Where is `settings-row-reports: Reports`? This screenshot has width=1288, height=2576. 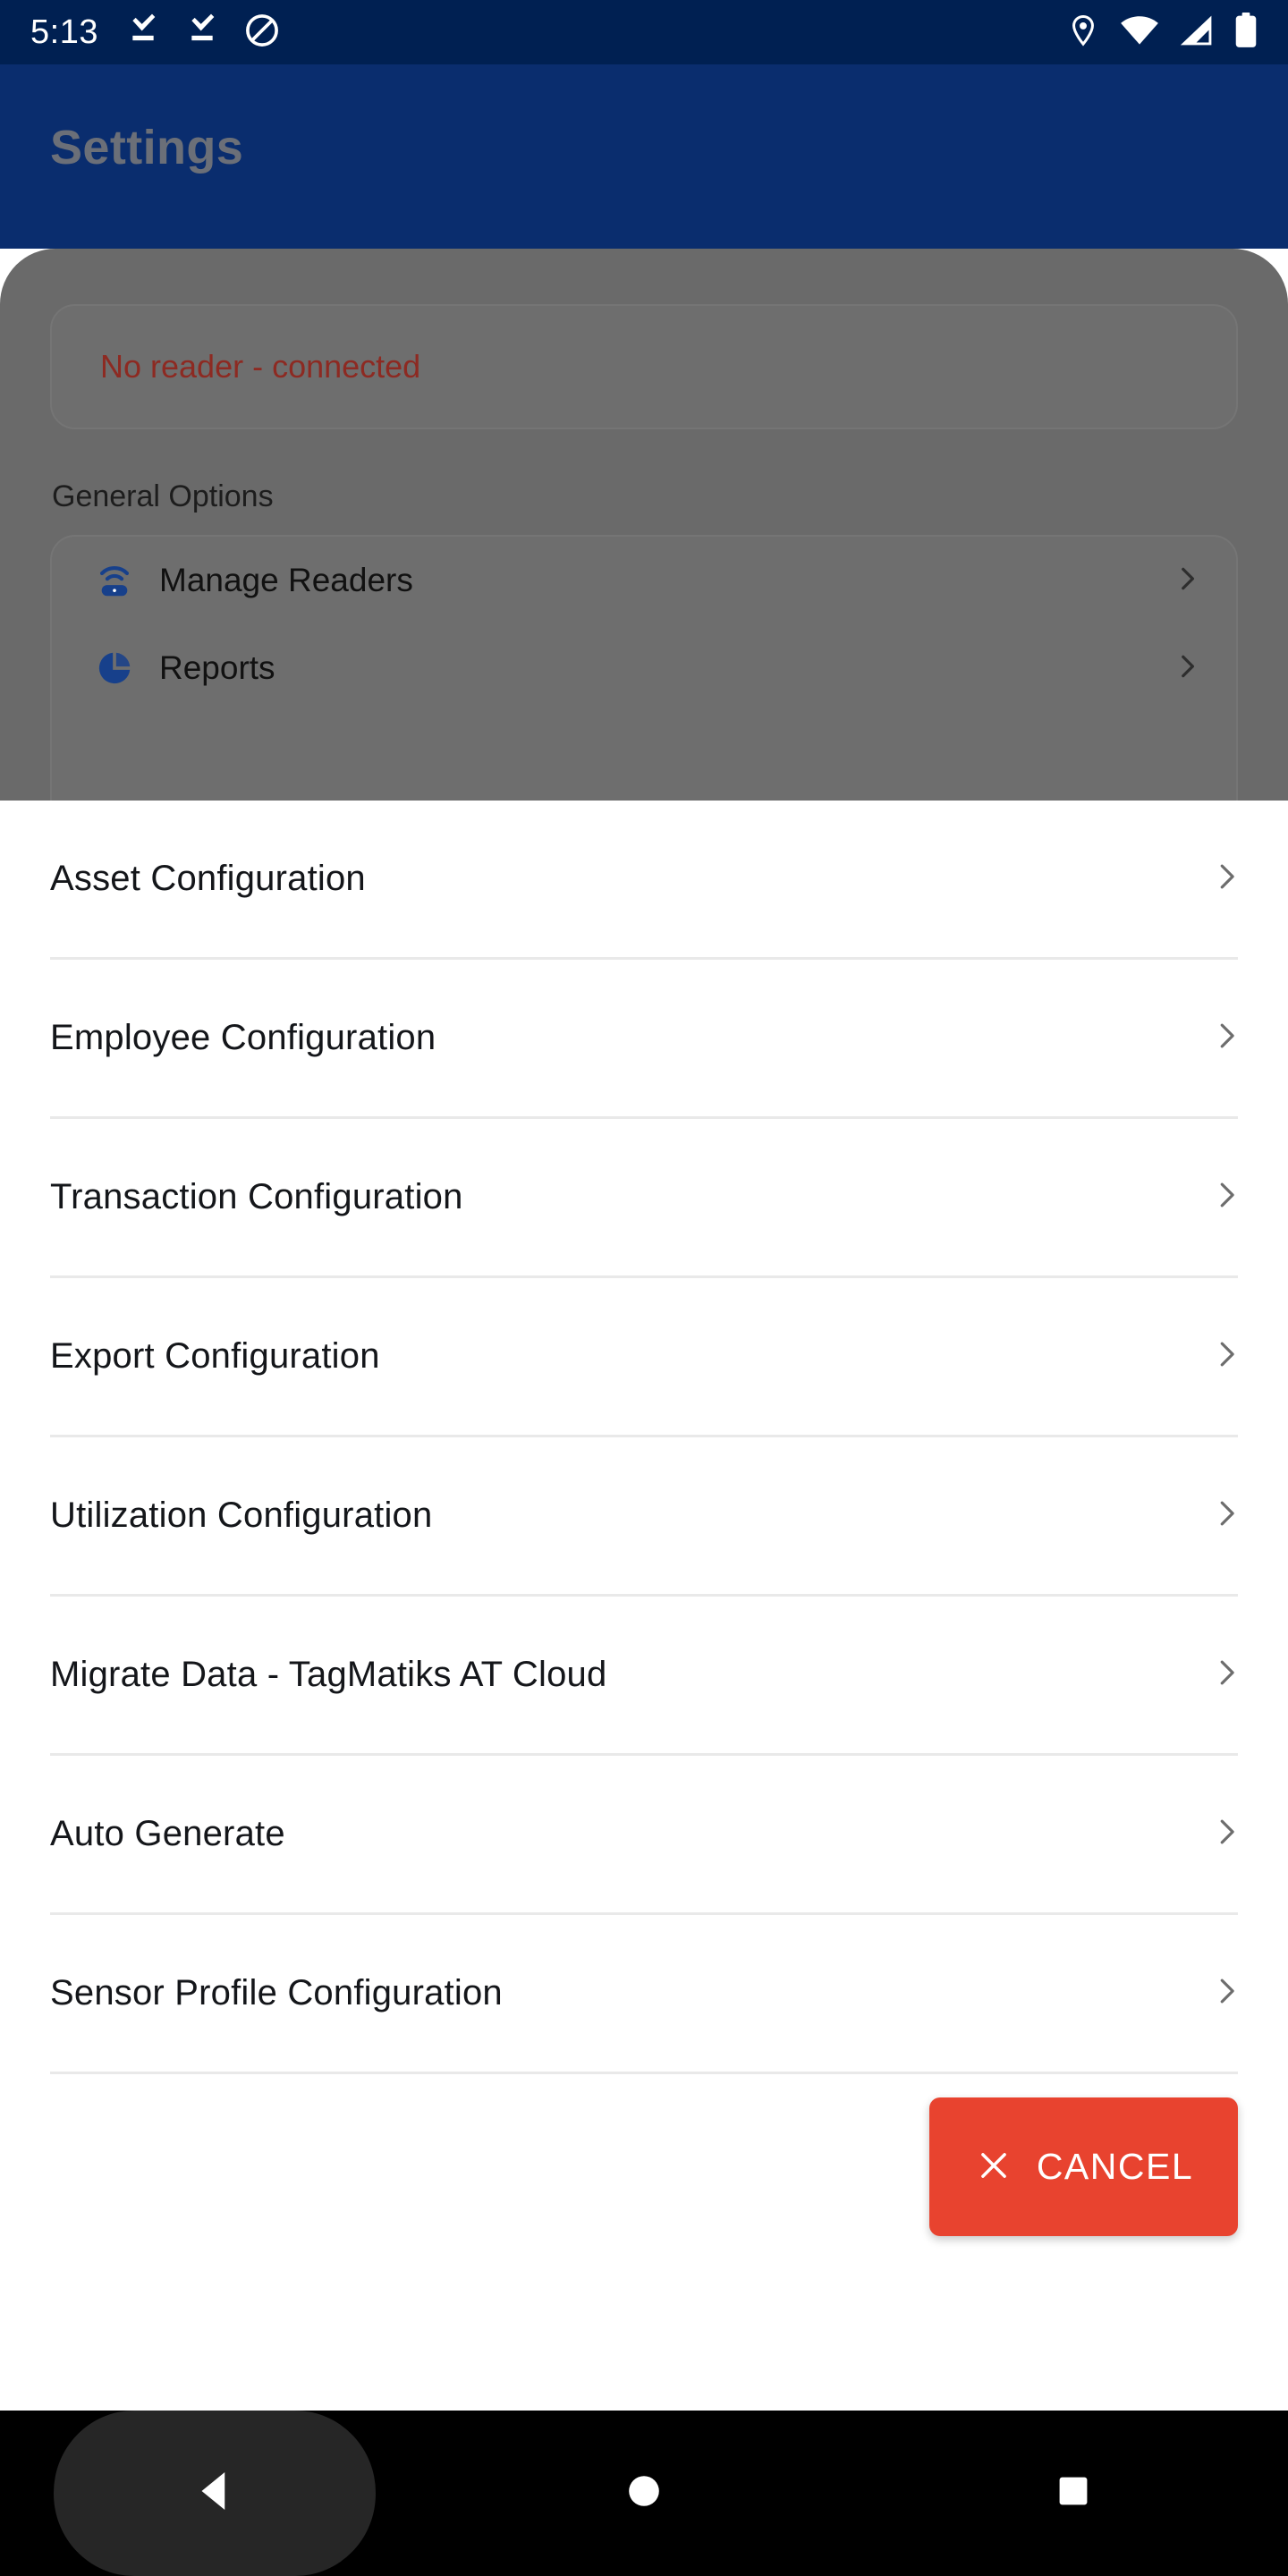
settings-row-reports: Reports is located at coordinates (644, 668).